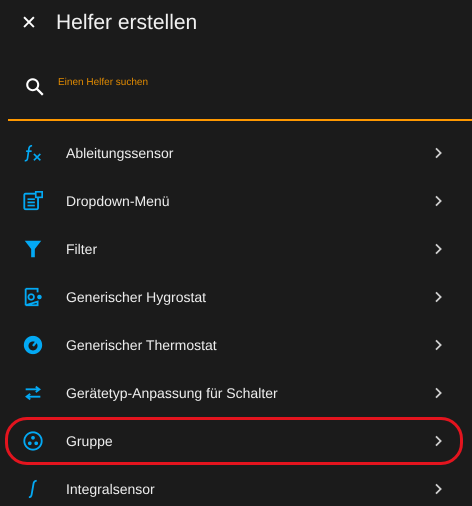 The width and height of the screenshot is (472, 506). I want to click on dialog-title: Helfer erstellen, so click(127, 23).